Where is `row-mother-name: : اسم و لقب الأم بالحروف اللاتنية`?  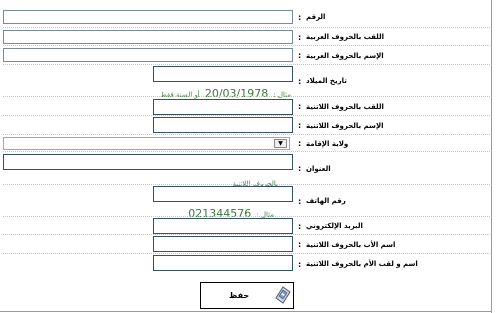
row-mother-name: : اسم و لقب الأم بالحروف اللاتنية is located at coordinates (246, 263).